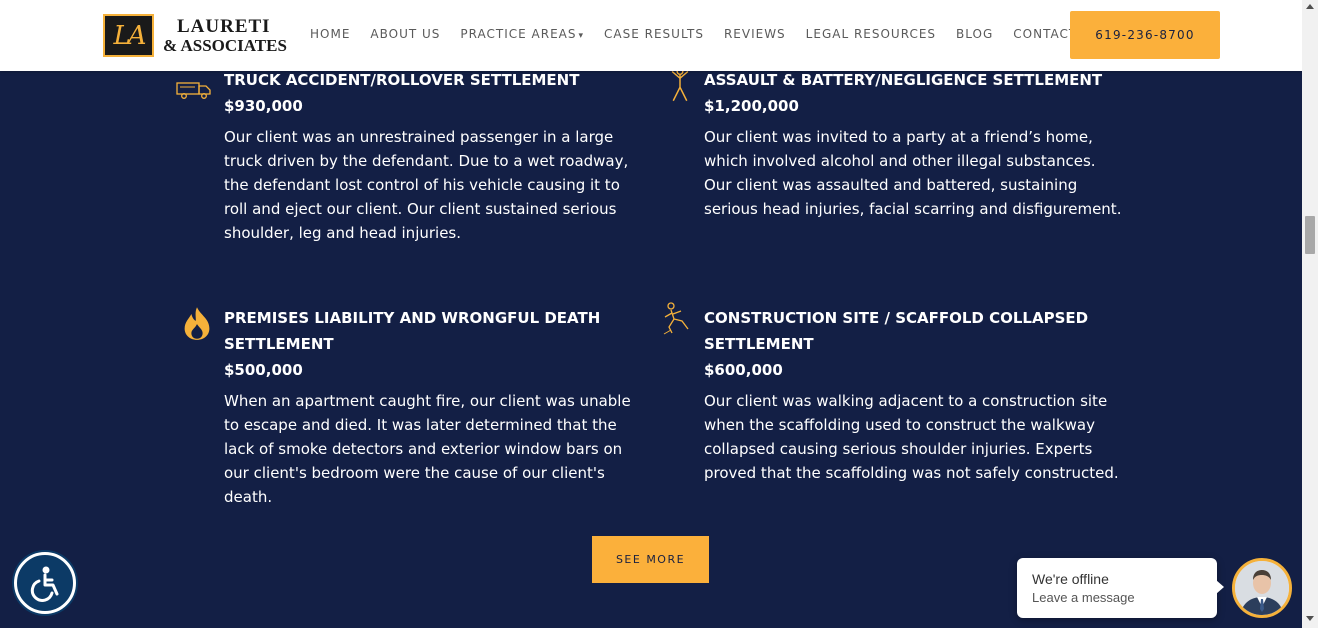  I want to click on scroll-down-arrow-icon, so click(1310, 618).